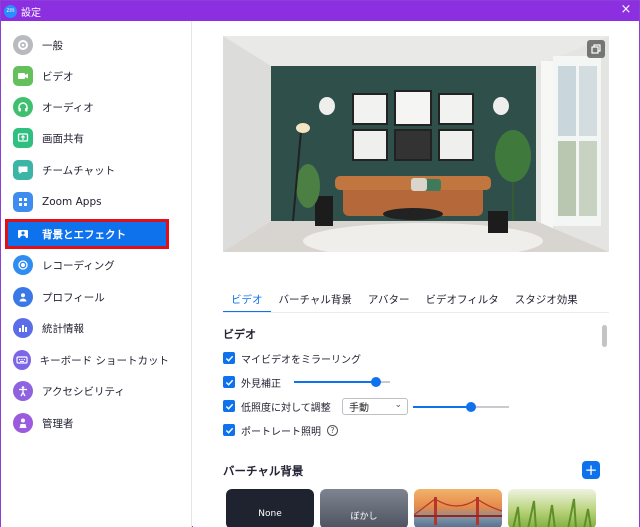 This screenshot has height=527, width=640. Describe the element at coordinates (23, 138) in the screenshot. I see `share-screen-icon` at that location.